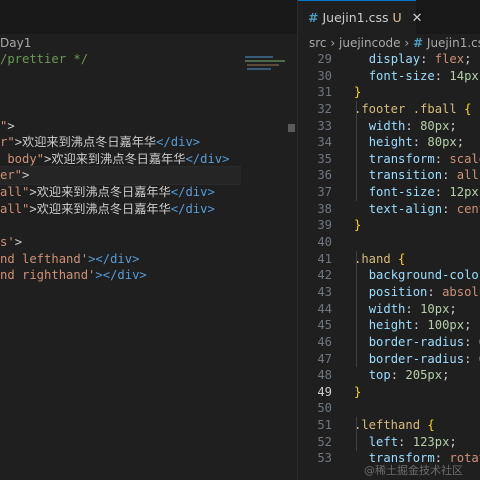 Image resolution: width=480 pixels, height=480 pixels. What do you see at coordinates (318, 43) in the screenshot?
I see `breadcrumb-src: src` at bounding box center [318, 43].